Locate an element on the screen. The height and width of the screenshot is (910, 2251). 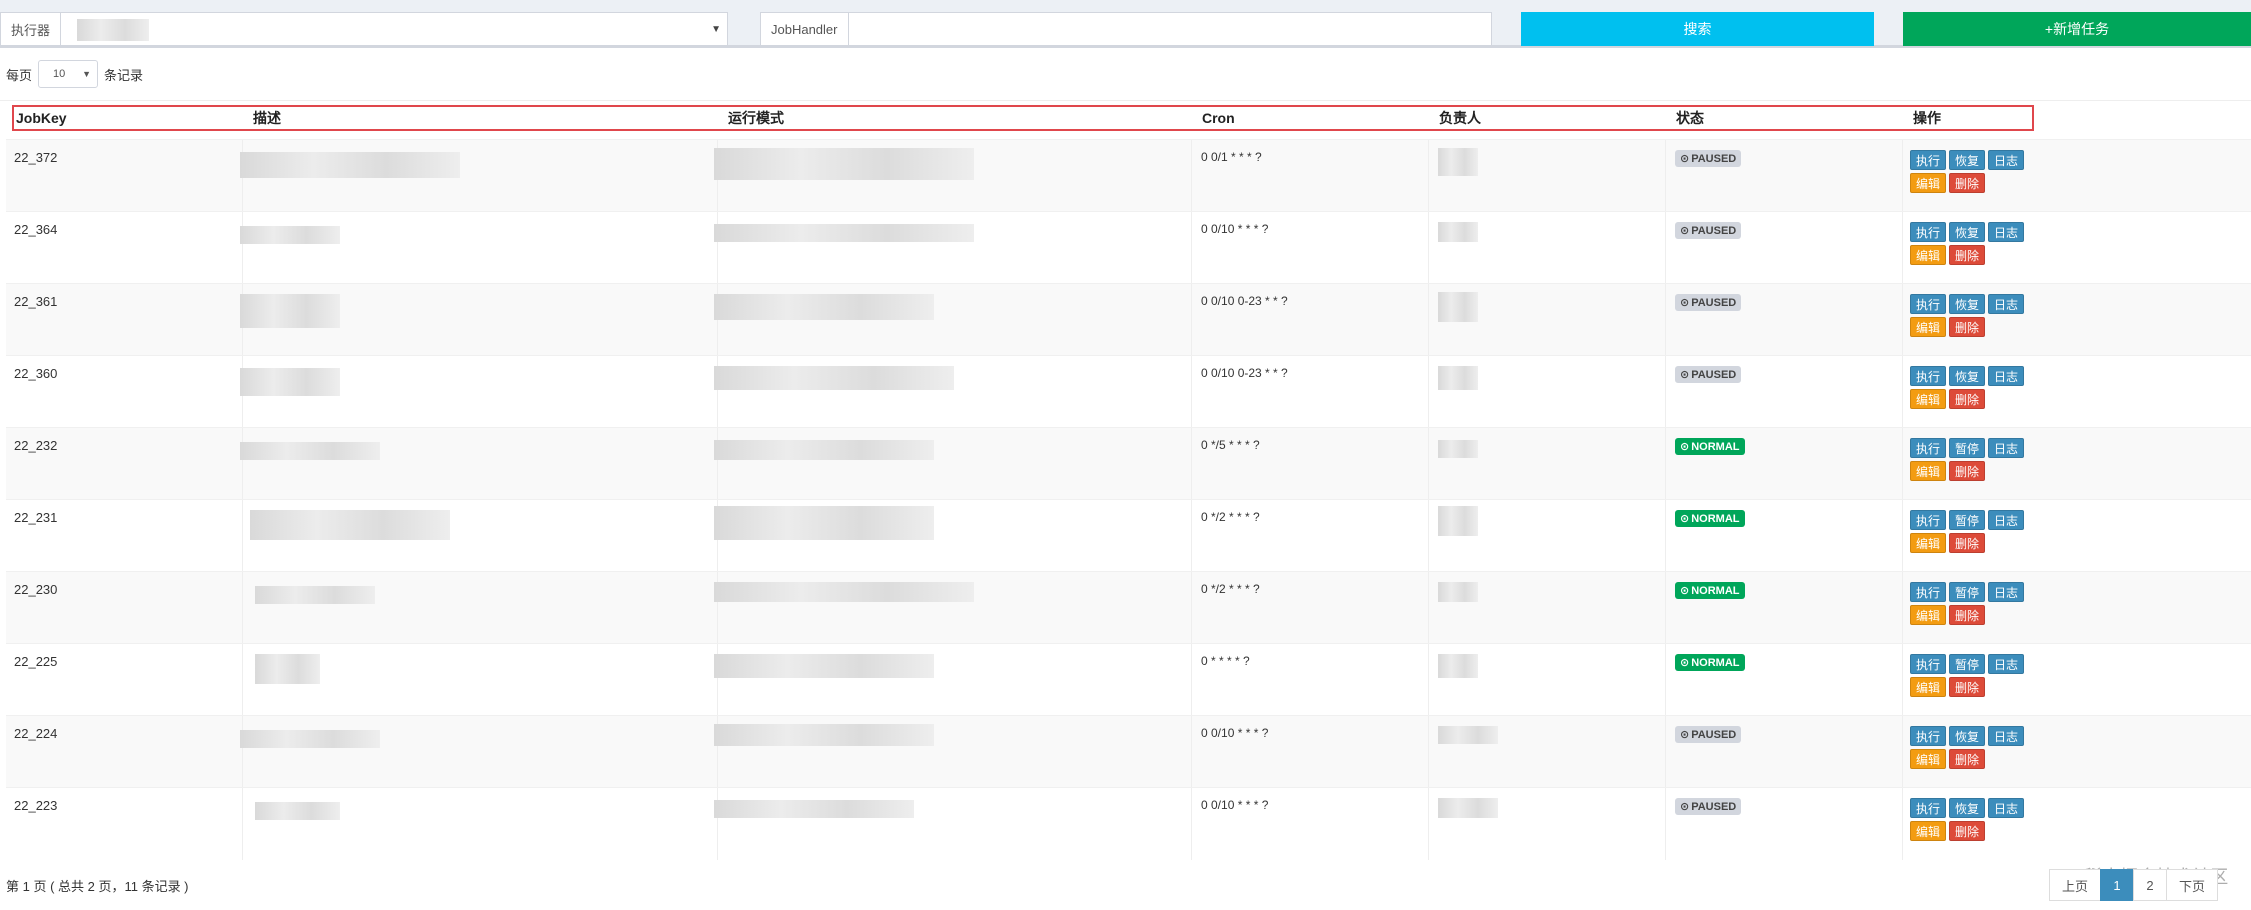
add-task-button: +新增任务 is located at coordinates (2077, 29).